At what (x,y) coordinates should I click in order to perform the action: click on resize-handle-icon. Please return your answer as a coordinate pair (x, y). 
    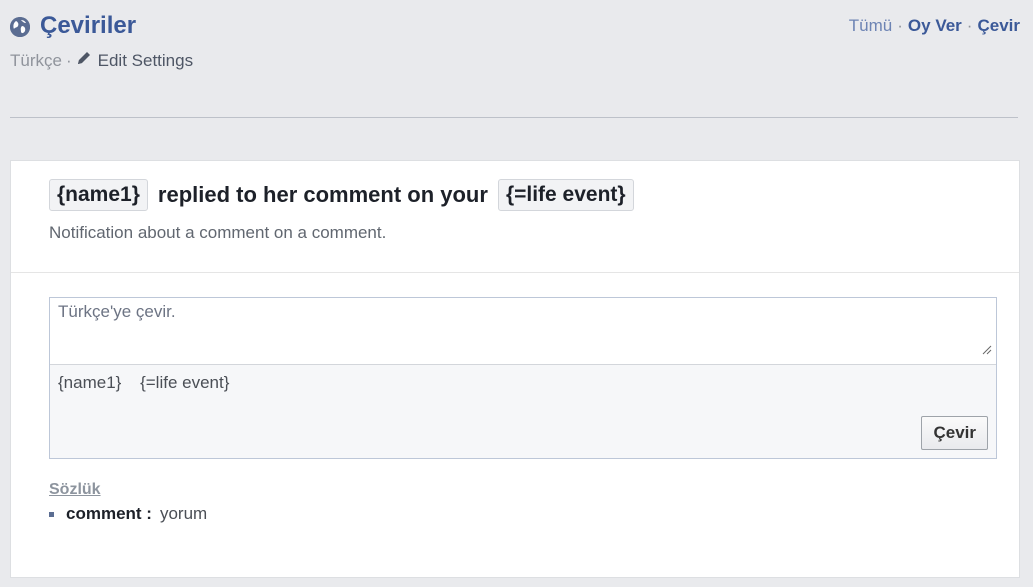
    Looking at the image, I should click on (987, 351).